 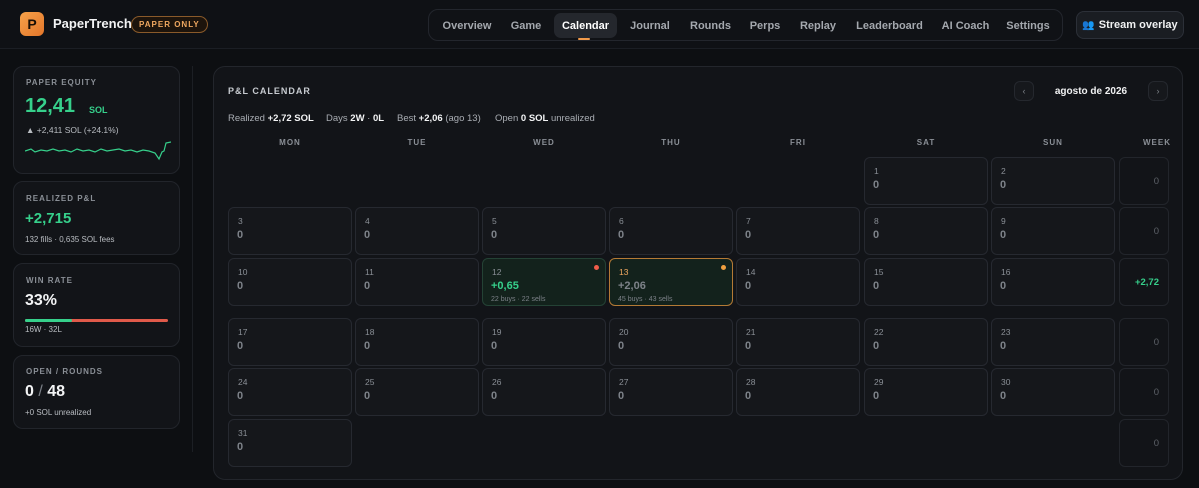 What do you see at coordinates (505, 286) in the screenshot?
I see `day-pnl: +0,65` at bounding box center [505, 286].